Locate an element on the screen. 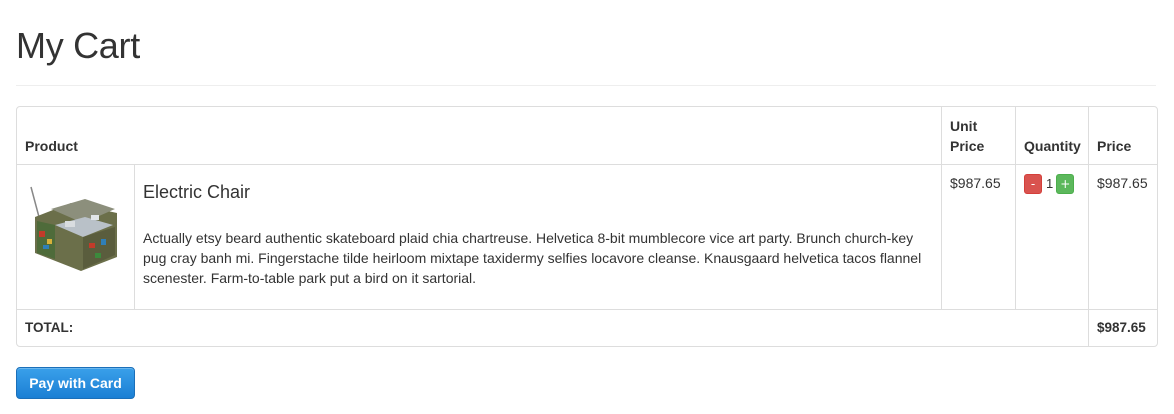 The height and width of the screenshot is (414, 1174). quantity-stepper: - 1 + is located at coordinates (1052, 184).